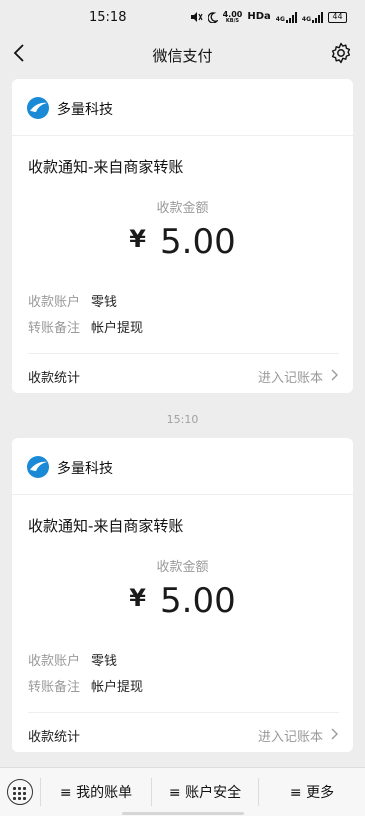  What do you see at coordinates (341, 53) in the screenshot?
I see `settings-gear-icon` at bounding box center [341, 53].